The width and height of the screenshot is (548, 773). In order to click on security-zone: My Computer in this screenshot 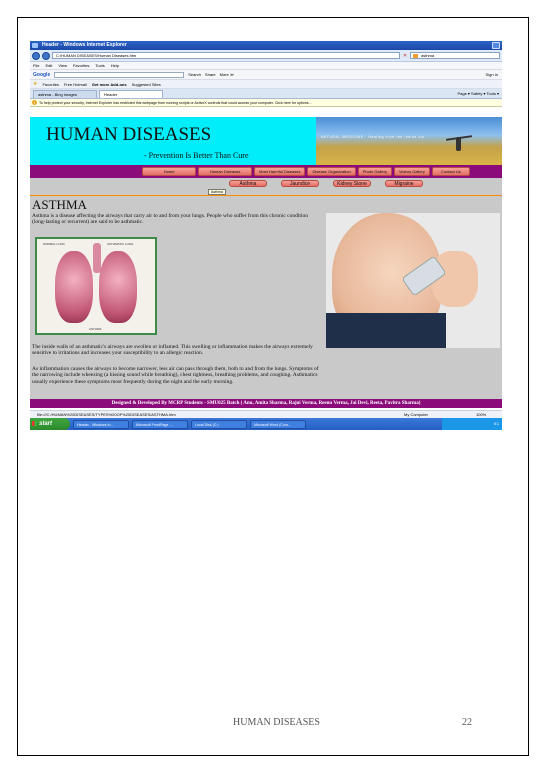, I will do `click(416, 414)`.